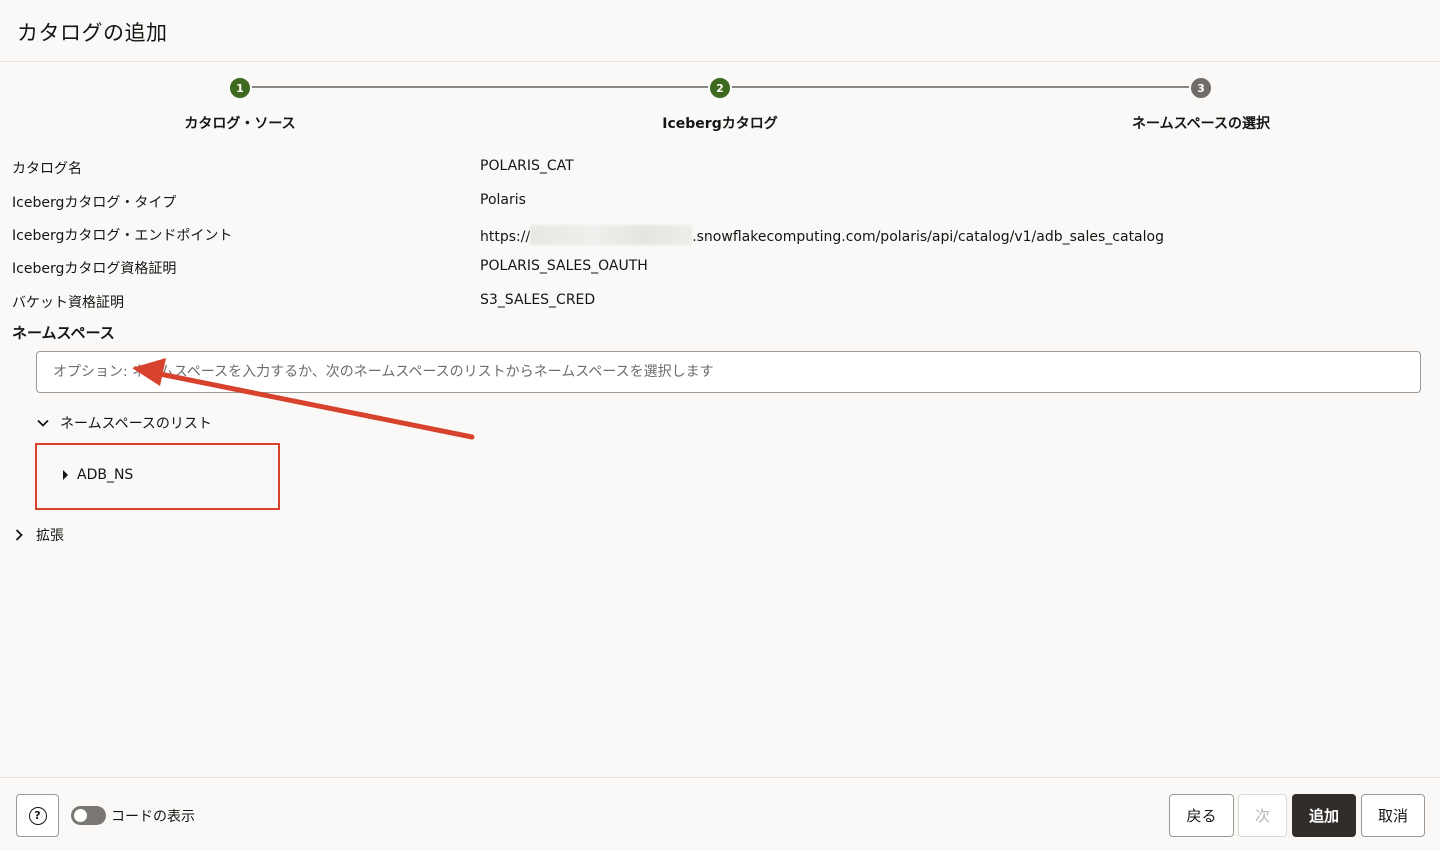  What do you see at coordinates (19, 535) in the screenshot?
I see `chevron-right-icon` at bounding box center [19, 535].